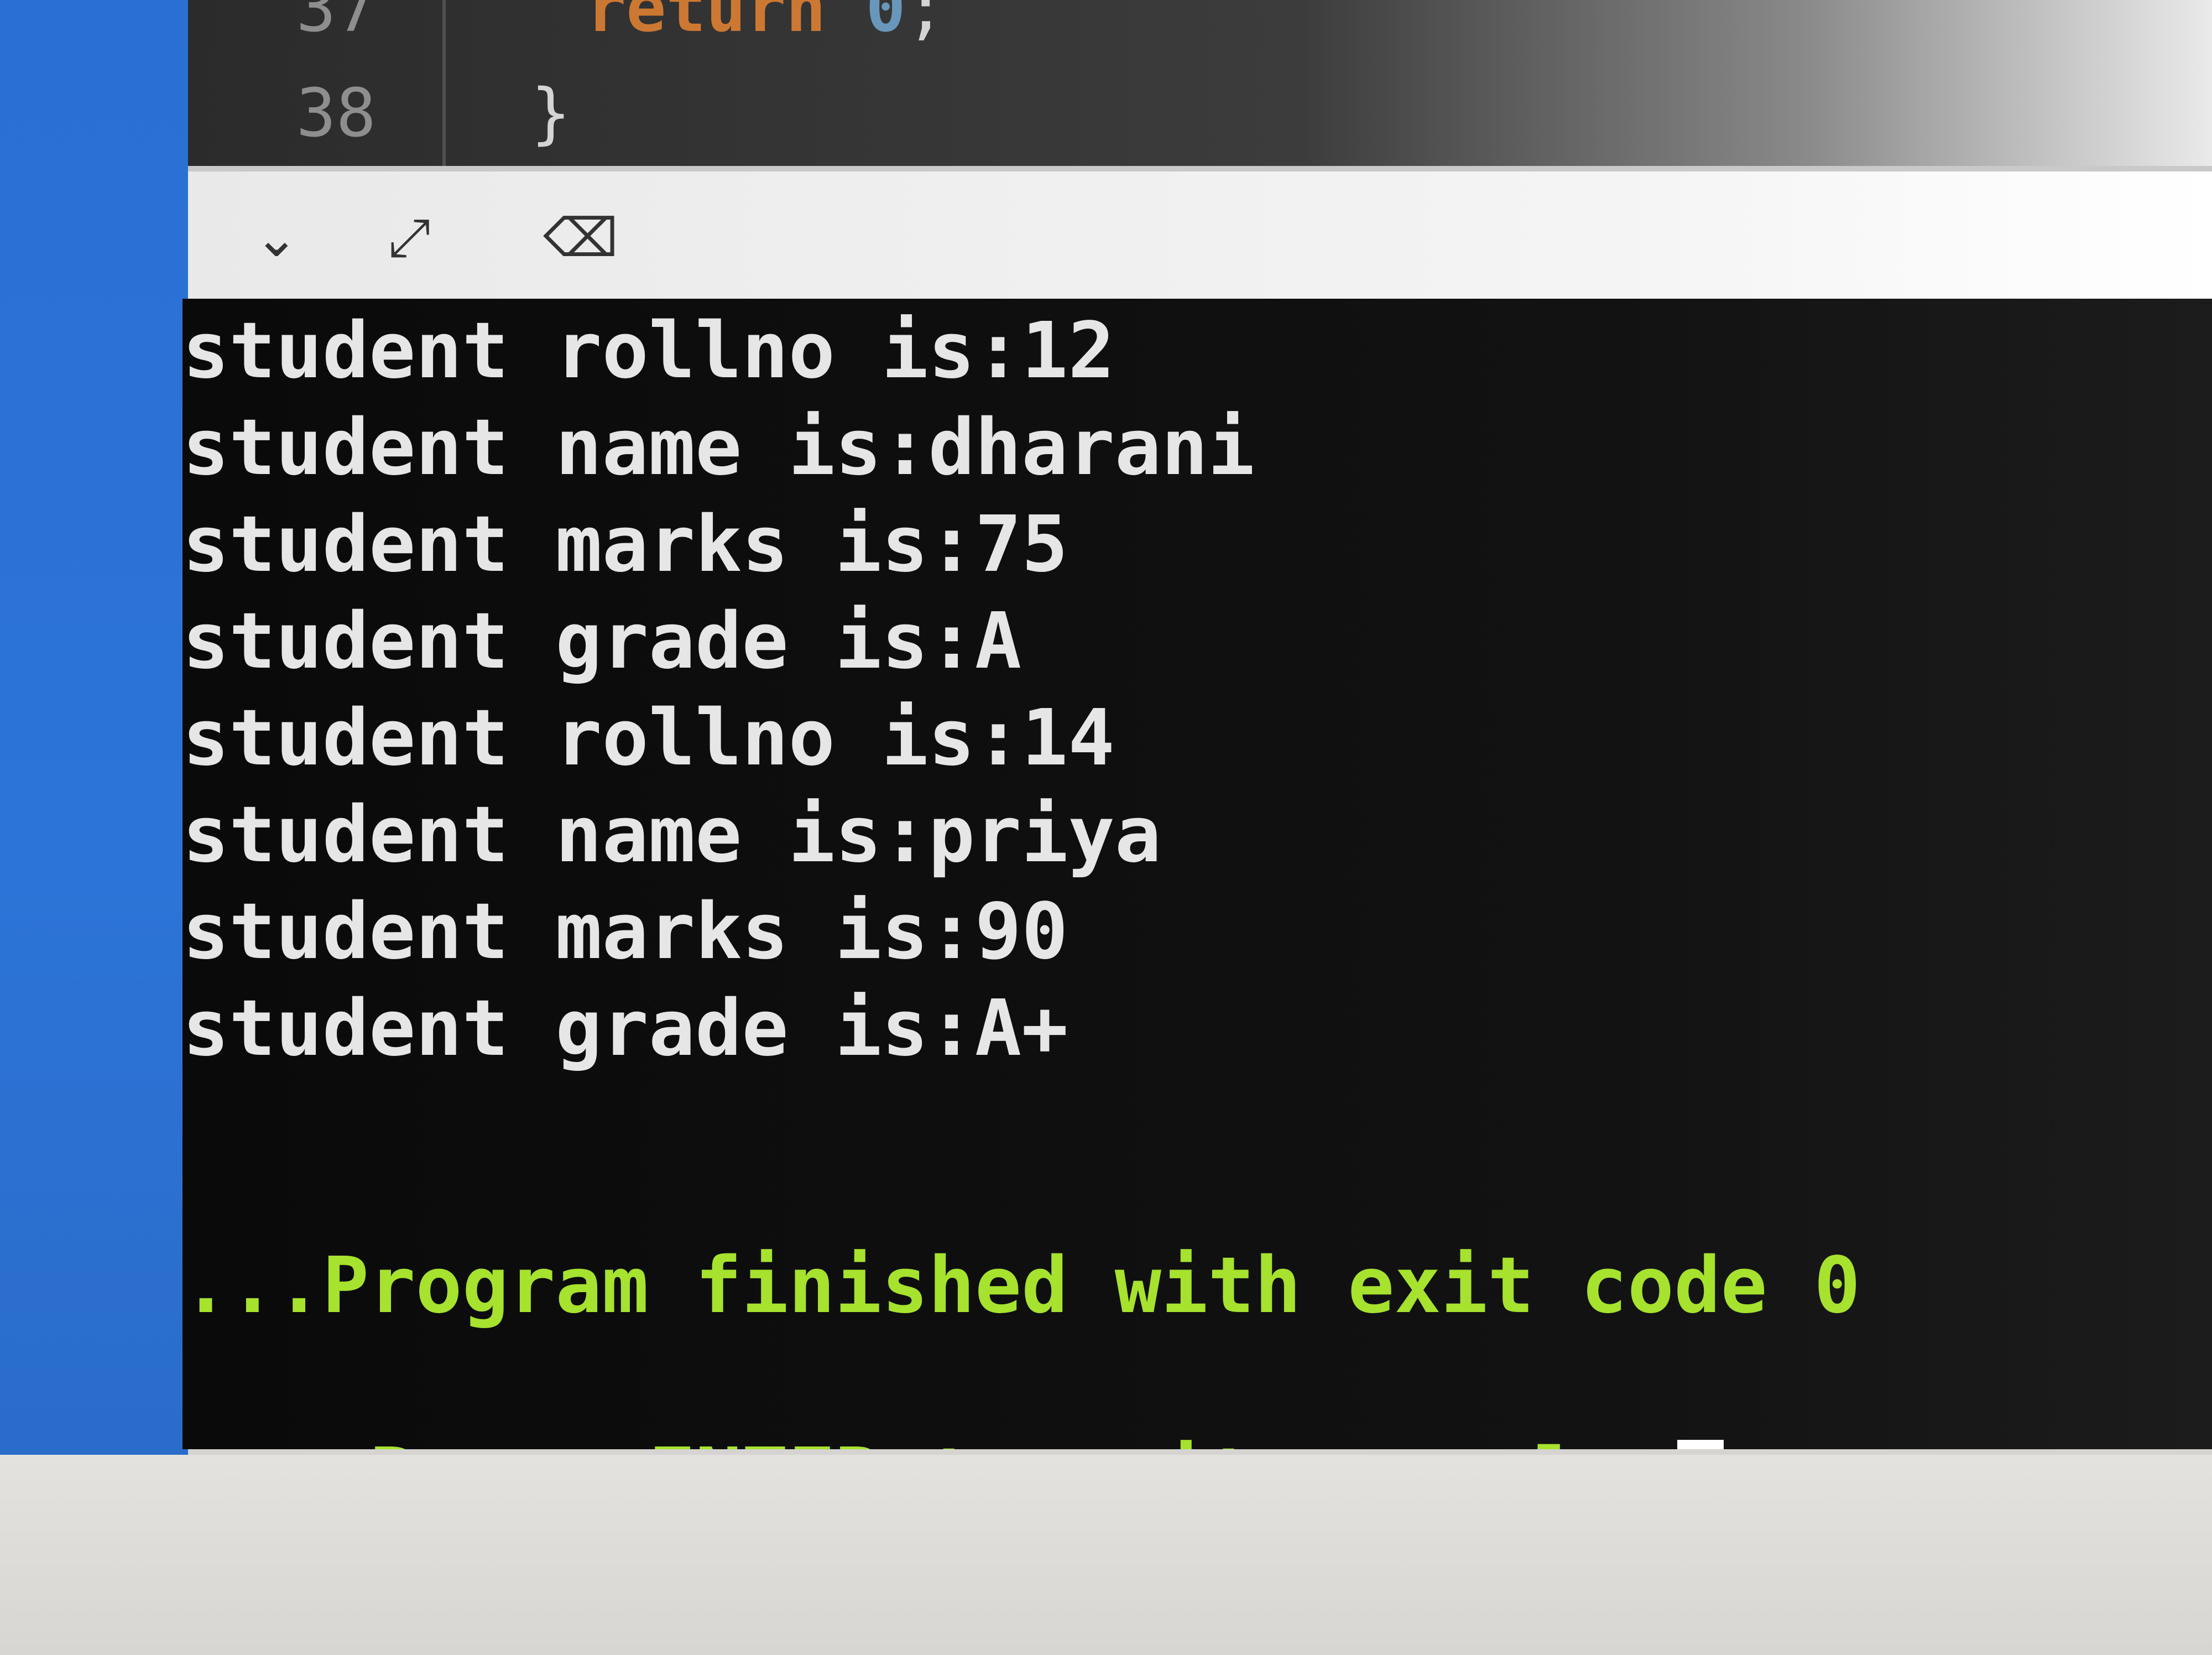 The width and height of the screenshot is (2212, 1655). What do you see at coordinates (602, 641) in the screenshot?
I see `output-line: student grade is:A` at bounding box center [602, 641].